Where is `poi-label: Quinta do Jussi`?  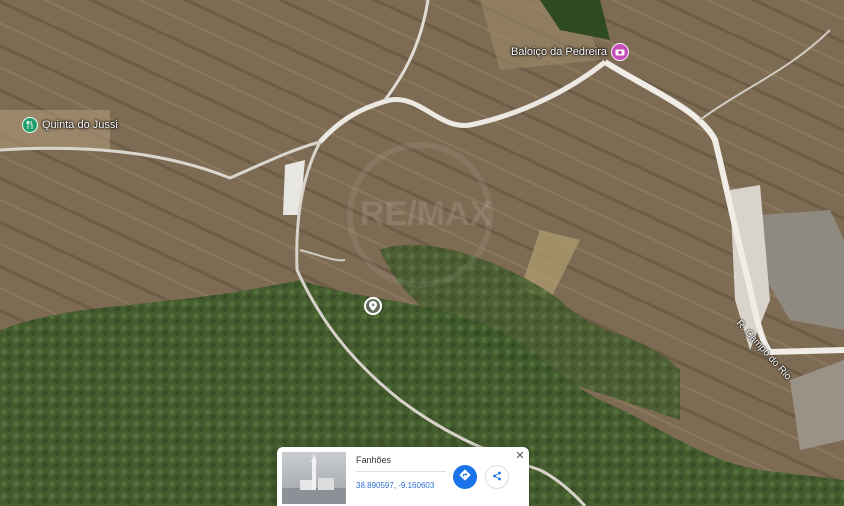 poi-label: Quinta do Jussi is located at coordinates (80, 125).